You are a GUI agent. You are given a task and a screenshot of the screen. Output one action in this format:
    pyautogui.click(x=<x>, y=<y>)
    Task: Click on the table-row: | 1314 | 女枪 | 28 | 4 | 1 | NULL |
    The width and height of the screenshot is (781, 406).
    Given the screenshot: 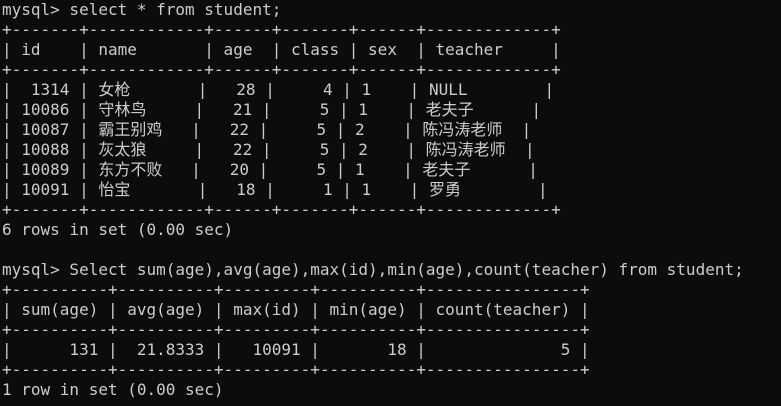 What is the action you would take?
    pyautogui.click(x=278, y=89)
    